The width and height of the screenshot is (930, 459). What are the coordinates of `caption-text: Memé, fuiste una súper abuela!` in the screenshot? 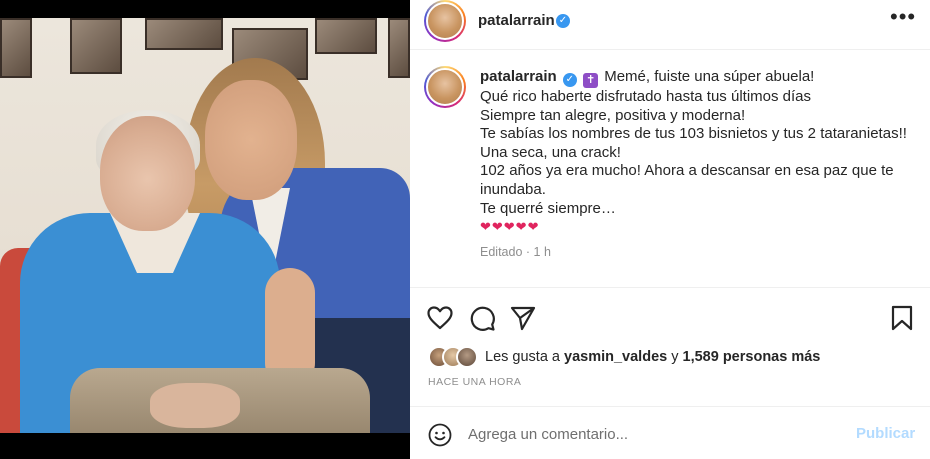 It's located at (709, 76).